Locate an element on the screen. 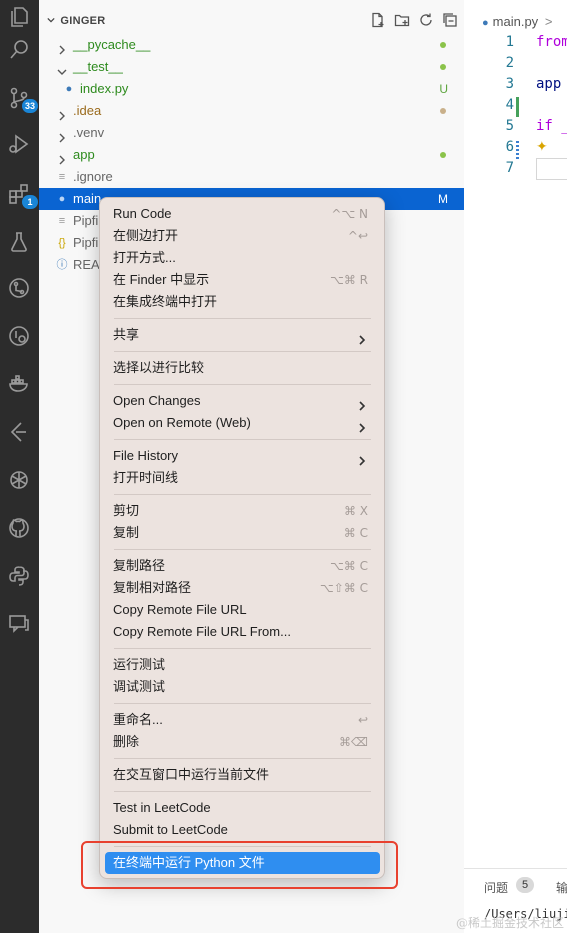 This screenshot has height=933, width=567. problems-count-badge: 5 is located at coordinates (525, 885).